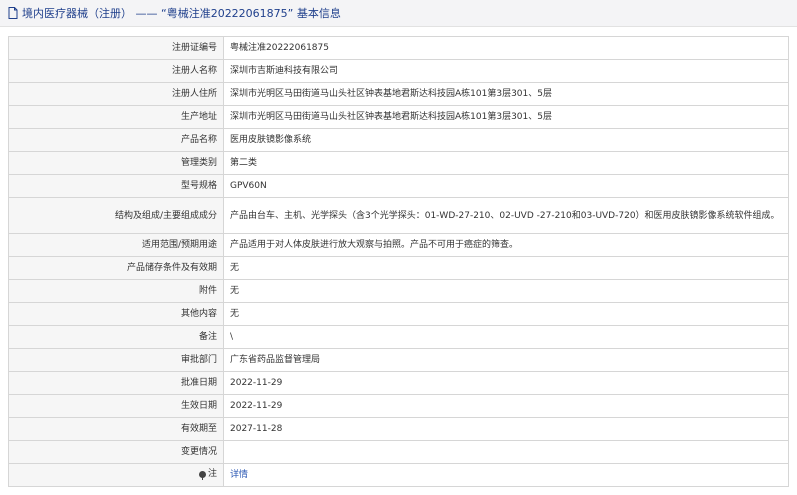  I want to click on field-label: 变更情况, so click(116, 452).